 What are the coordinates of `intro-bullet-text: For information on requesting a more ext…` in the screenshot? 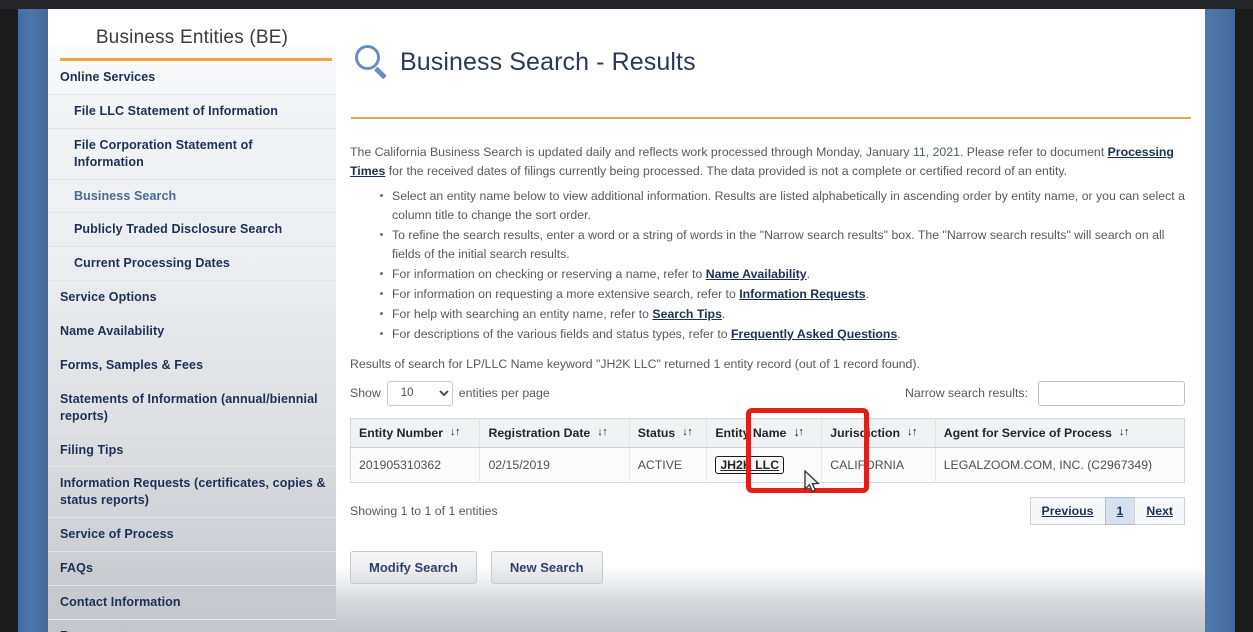 It's located at (566, 293).